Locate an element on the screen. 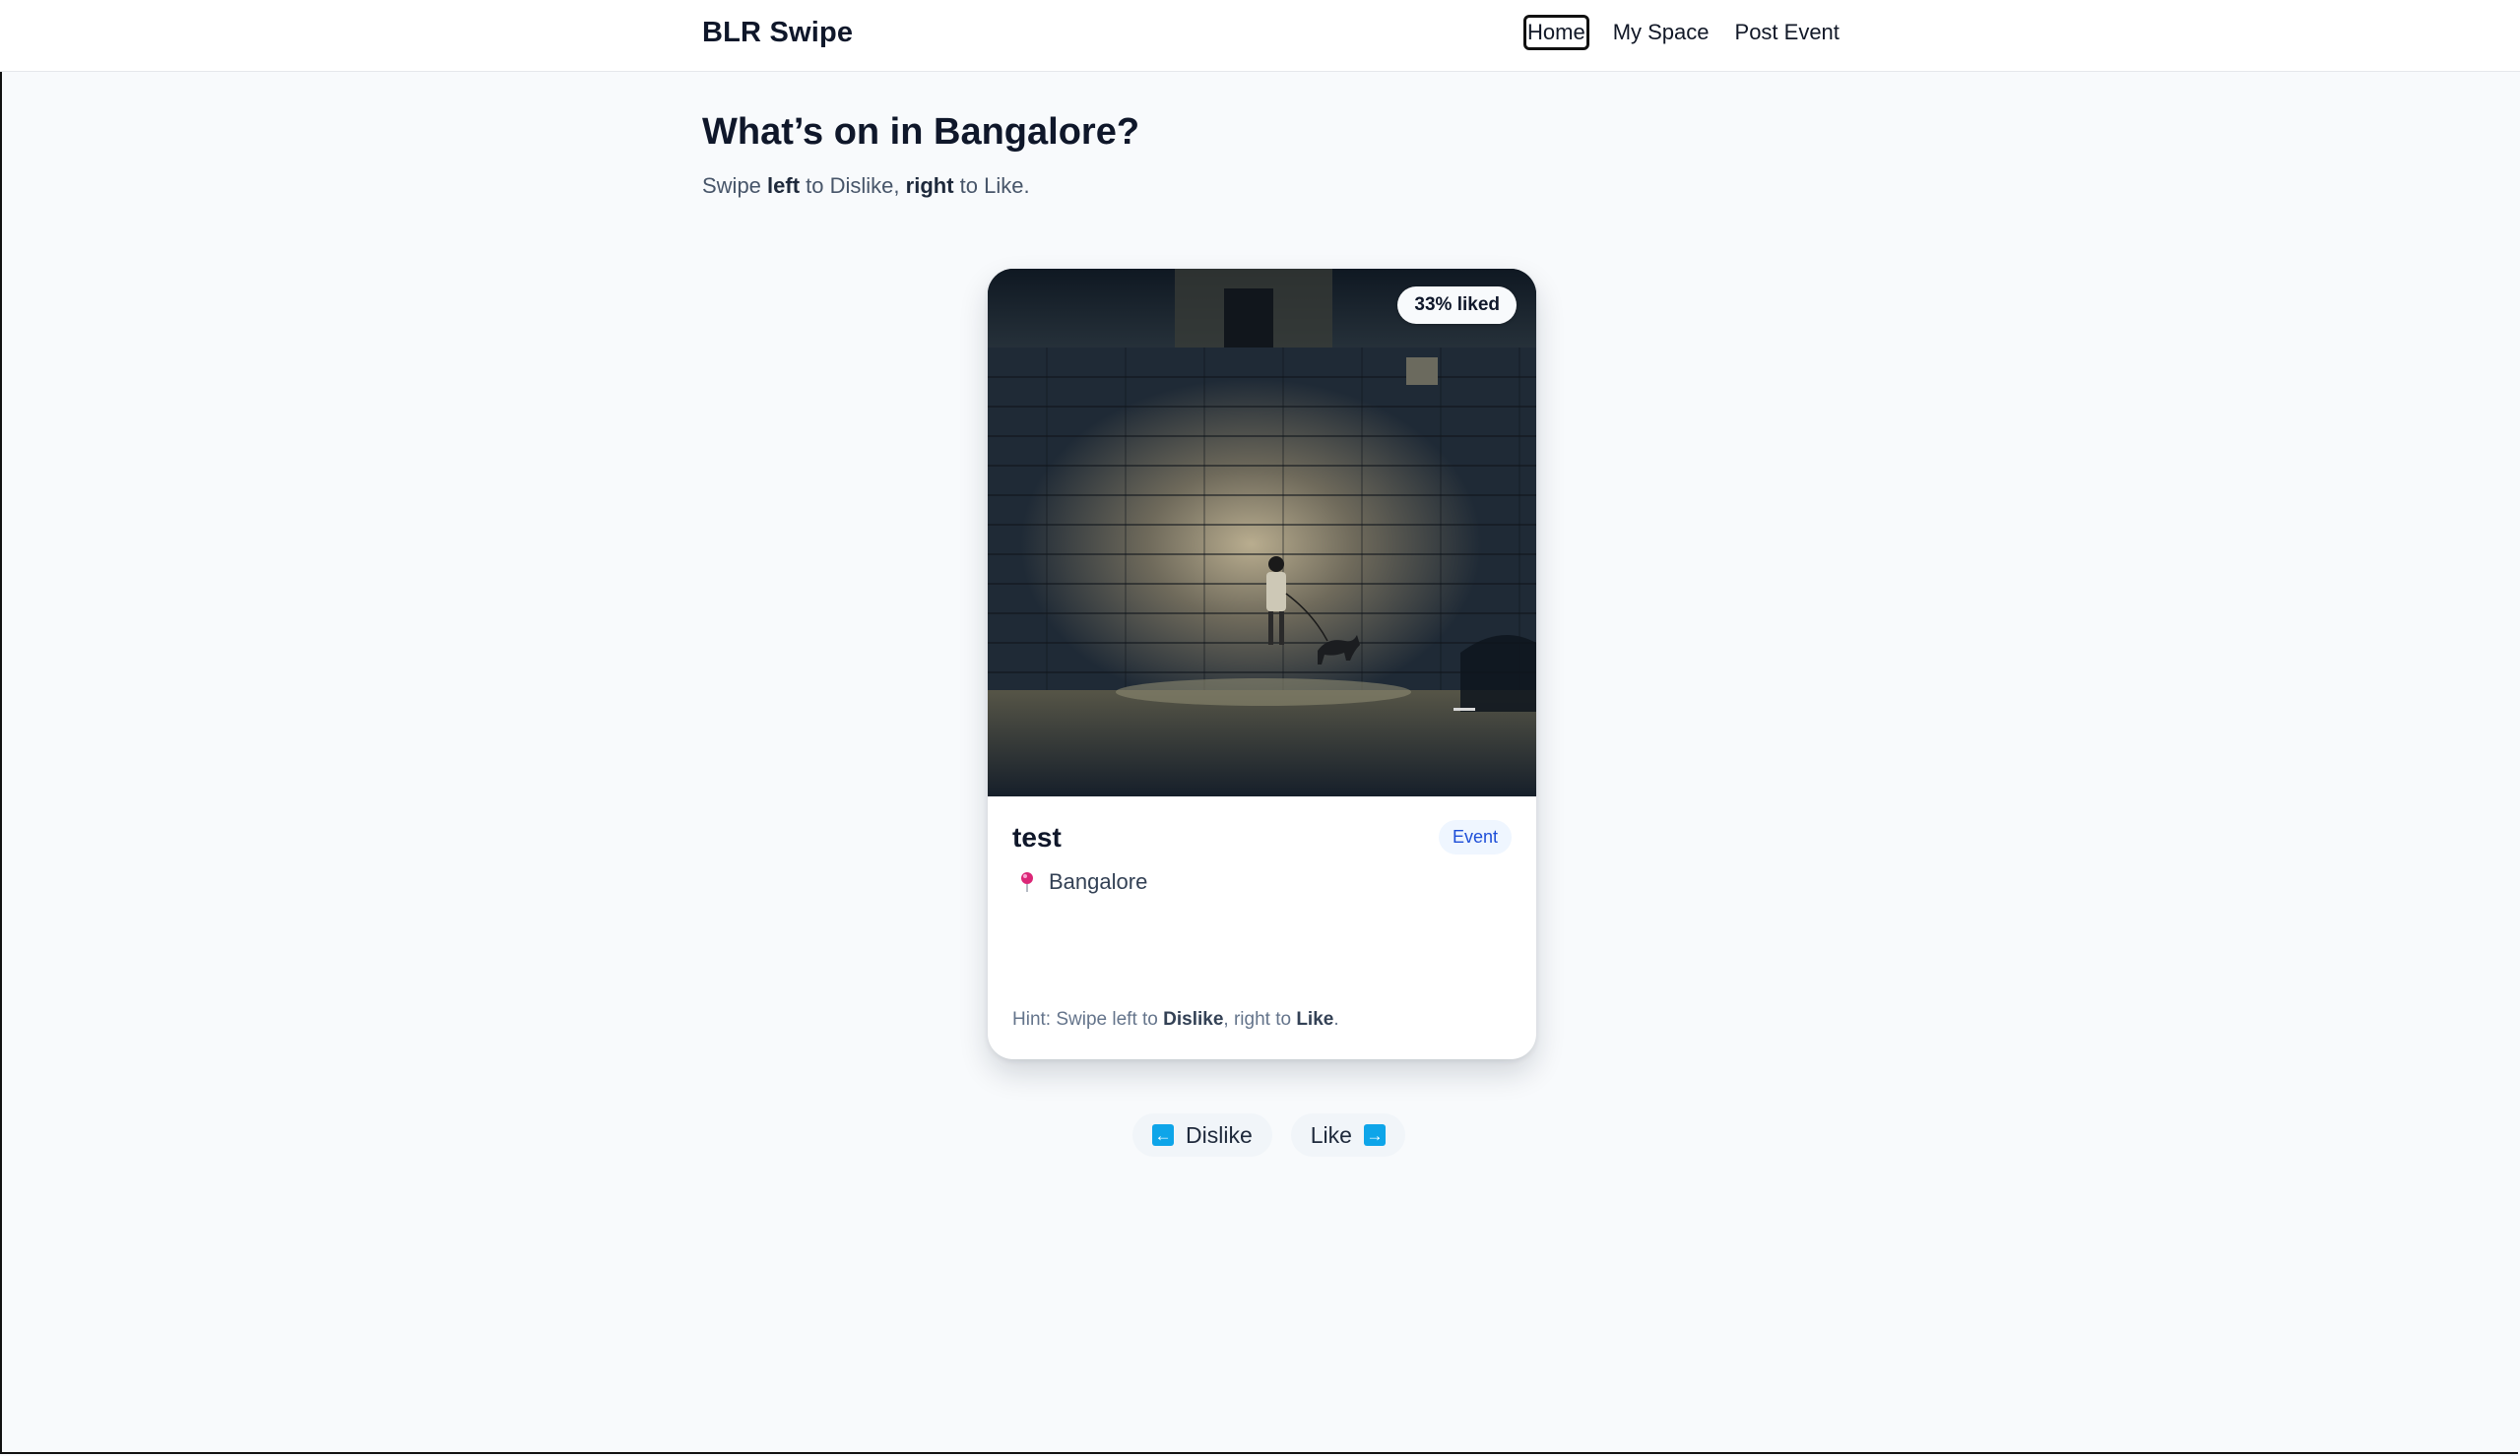  page-subtitle: Swipe left to Dislike, right to Like. is located at coordinates (866, 186).